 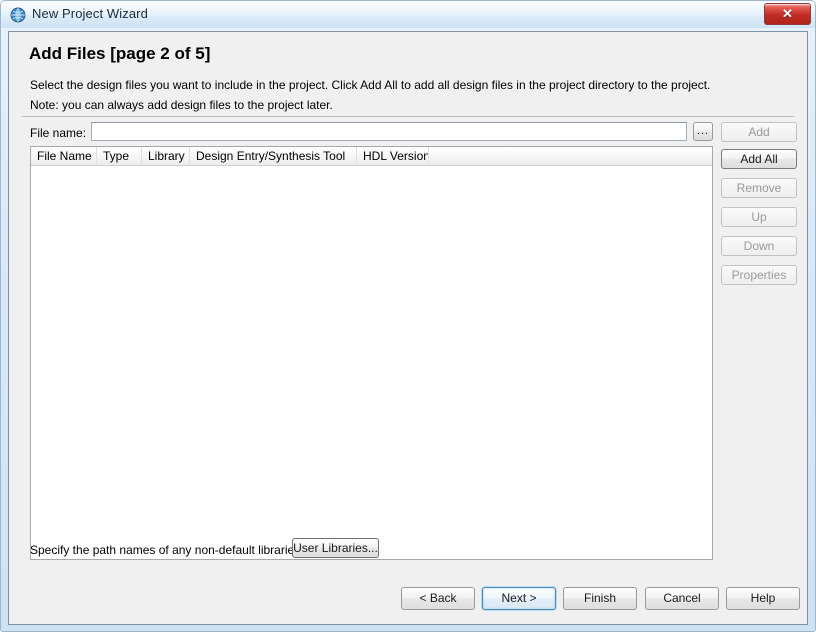 What do you see at coordinates (759, 188) in the screenshot?
I see `remove-button: Remove` at bounding box center [759, 188].